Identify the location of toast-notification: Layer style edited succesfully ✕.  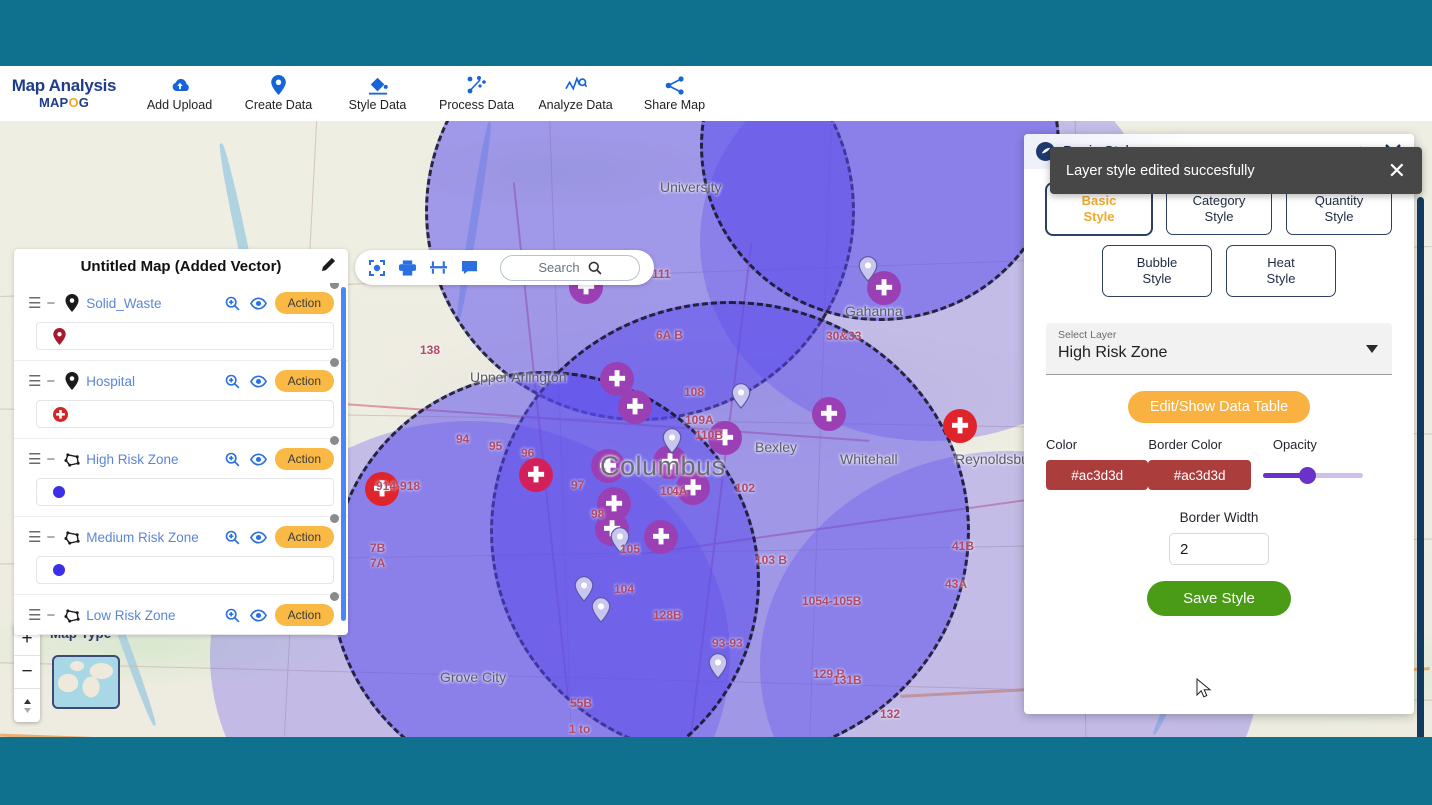
(1236, 170).